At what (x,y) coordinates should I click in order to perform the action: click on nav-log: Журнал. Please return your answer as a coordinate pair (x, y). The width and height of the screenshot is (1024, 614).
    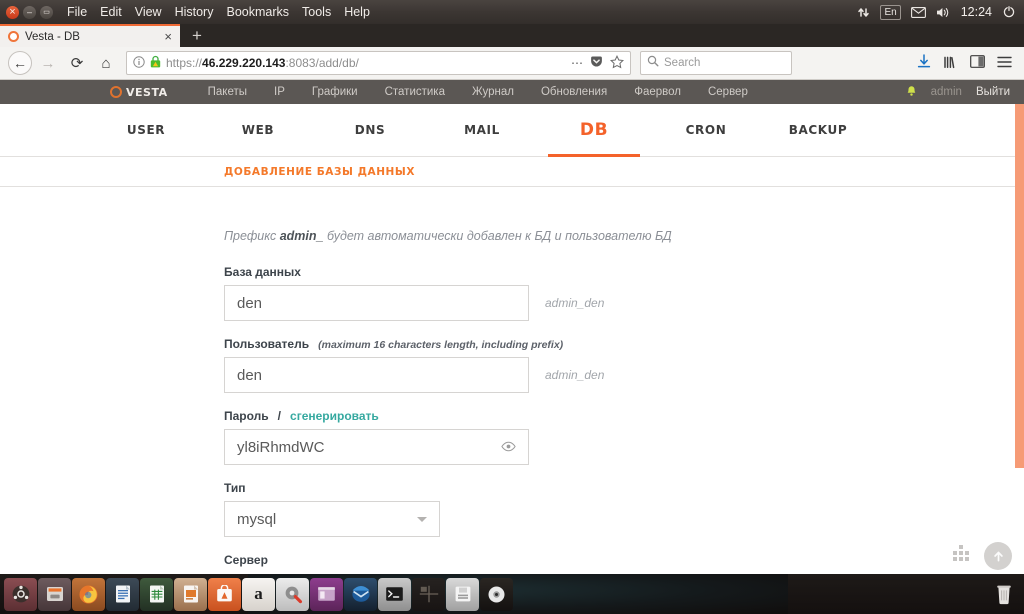
    Looking at the image, I should click on (493, 92).